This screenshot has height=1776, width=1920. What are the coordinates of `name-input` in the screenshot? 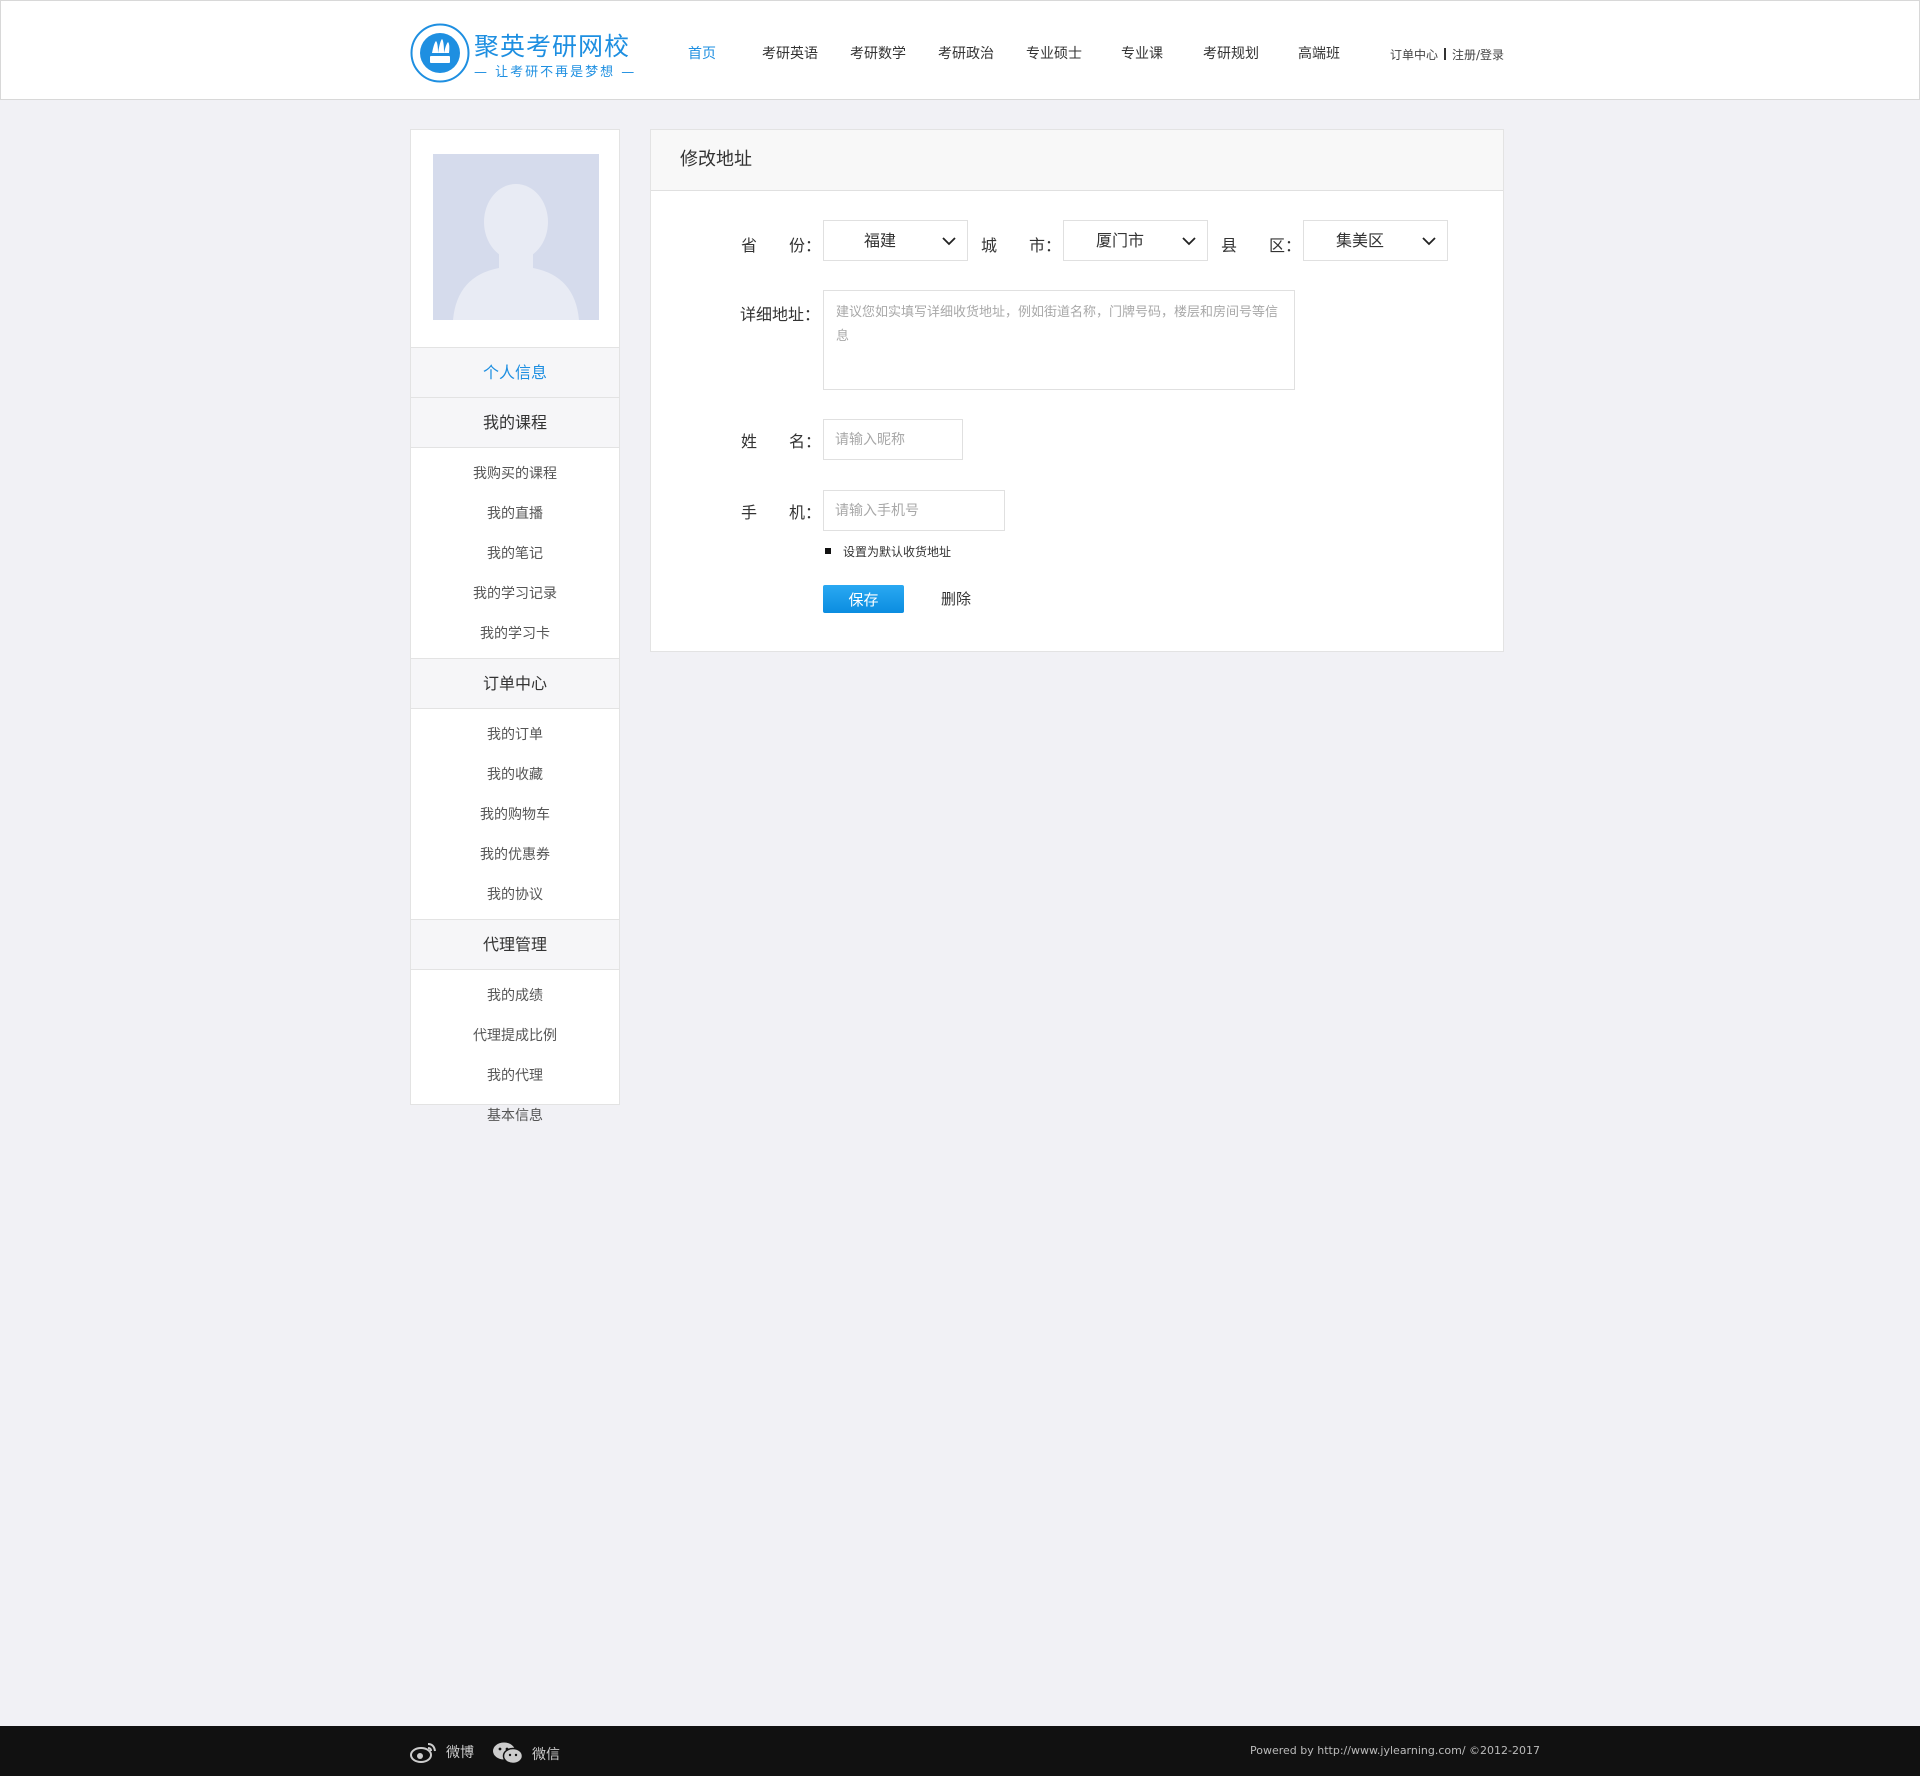 It's located at (893, 439).